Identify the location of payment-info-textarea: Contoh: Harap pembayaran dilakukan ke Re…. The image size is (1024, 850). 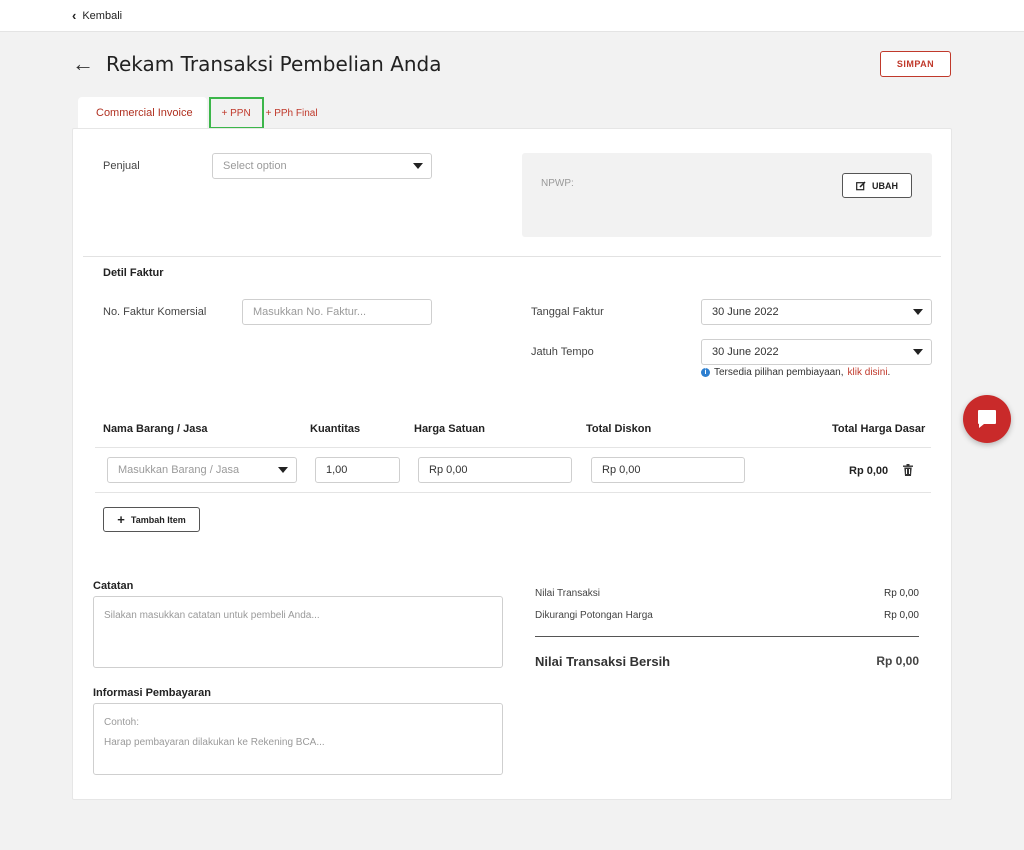
(298, 739).